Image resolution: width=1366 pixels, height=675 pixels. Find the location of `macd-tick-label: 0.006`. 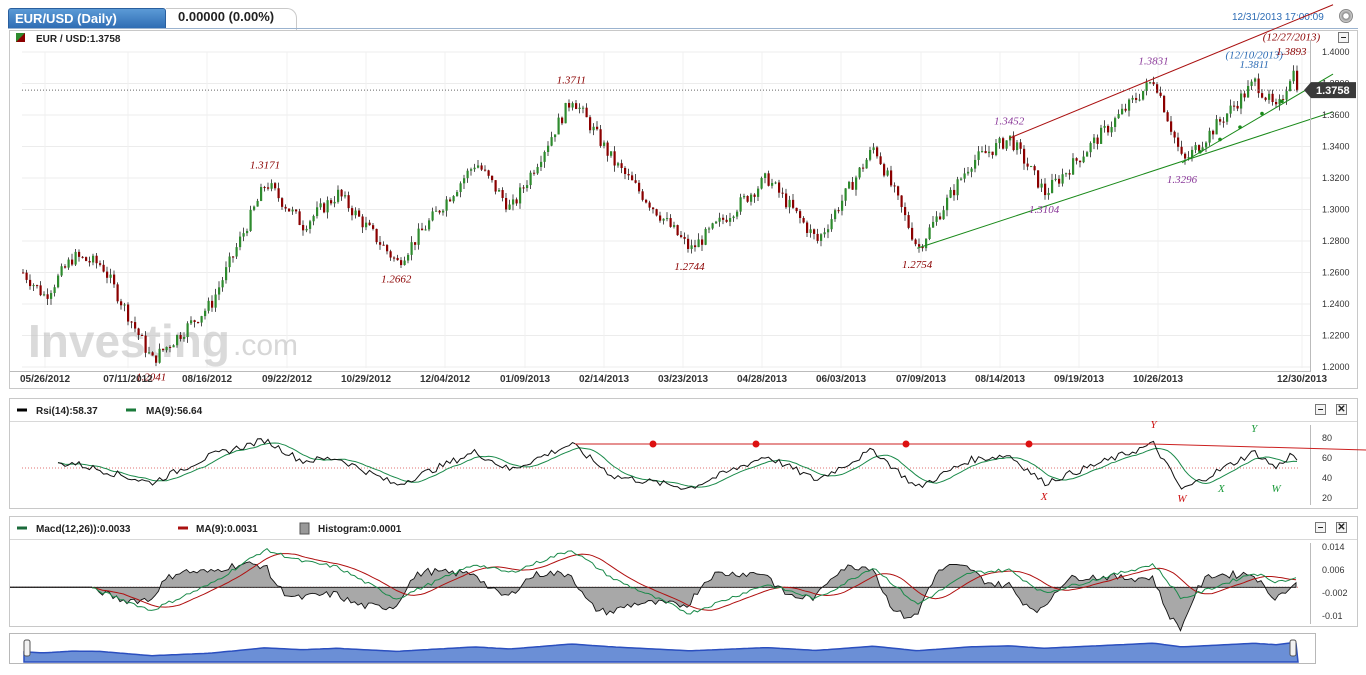

macd-tick-label: 0.006 is located at coordinates (1333, 570).